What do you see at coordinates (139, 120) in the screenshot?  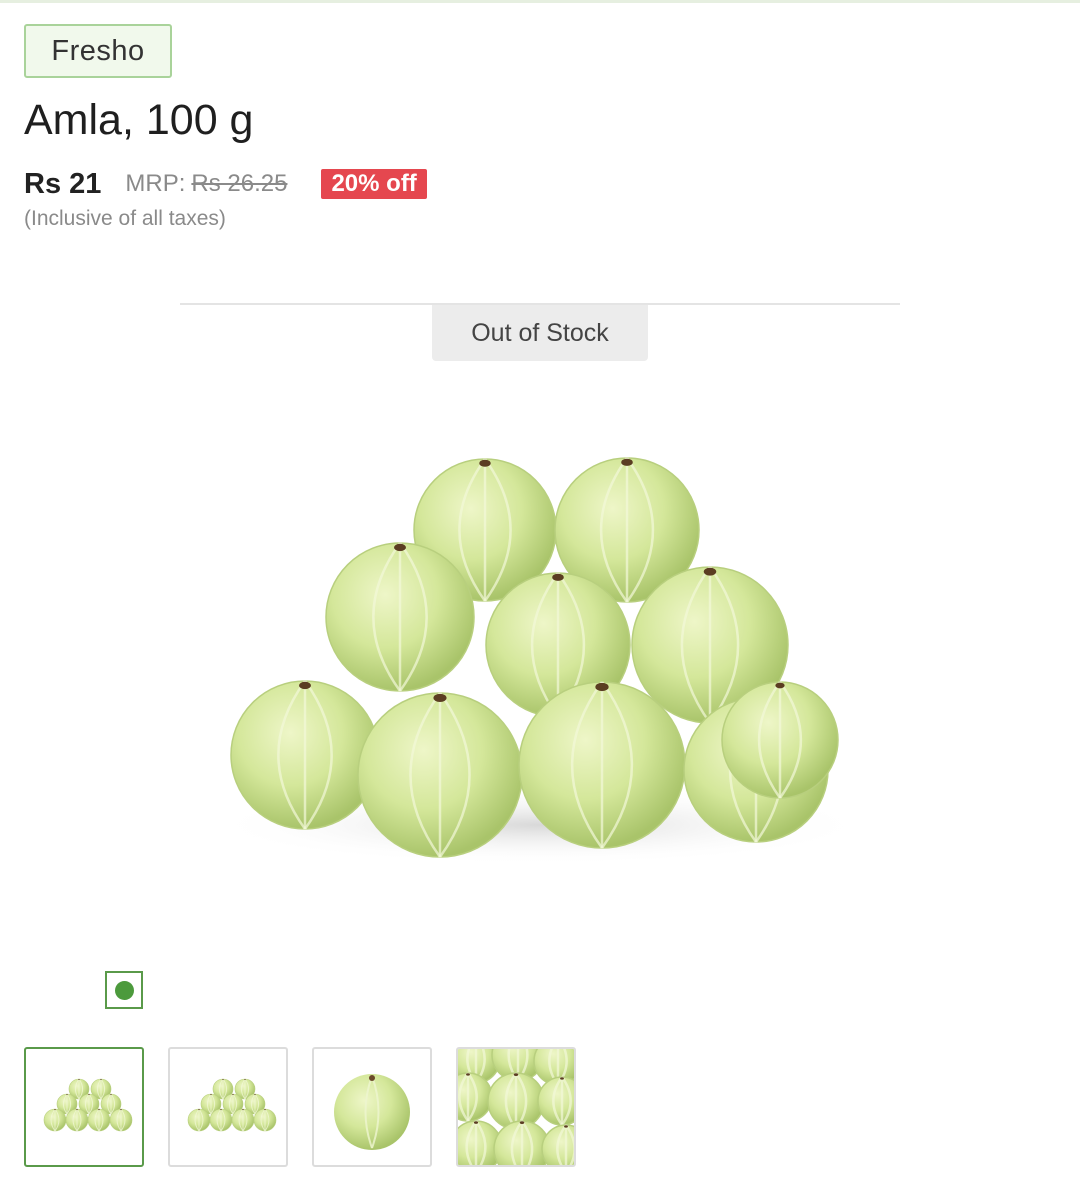 I see `product-title: Amla, 100 g` at bounding box center [139, 120].